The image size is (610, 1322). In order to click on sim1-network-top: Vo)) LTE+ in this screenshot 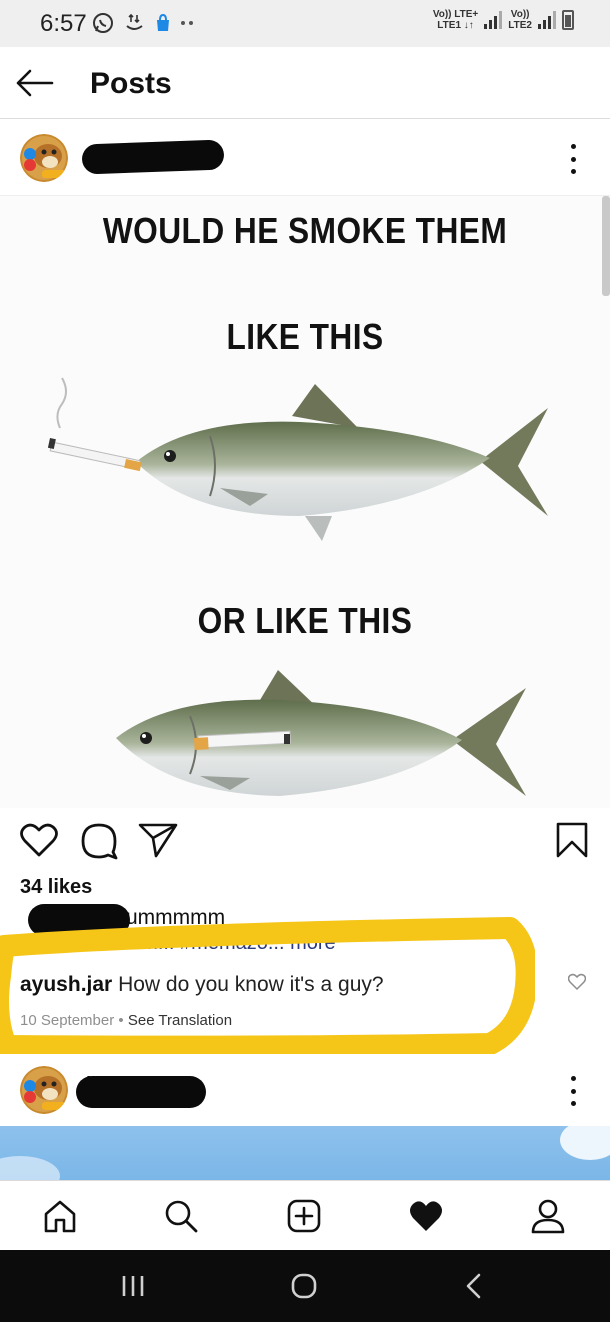, I will do `click(455, 14)`.